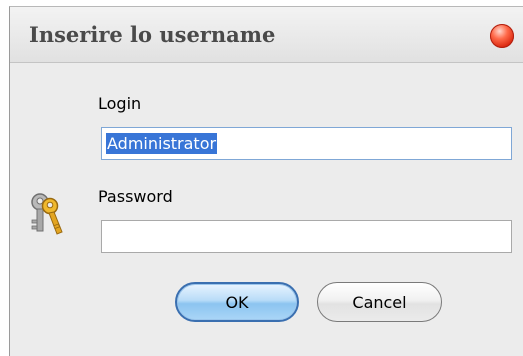 This screenshot has width=523, height=356. I want to click on keys-icon, so click(47, 214).